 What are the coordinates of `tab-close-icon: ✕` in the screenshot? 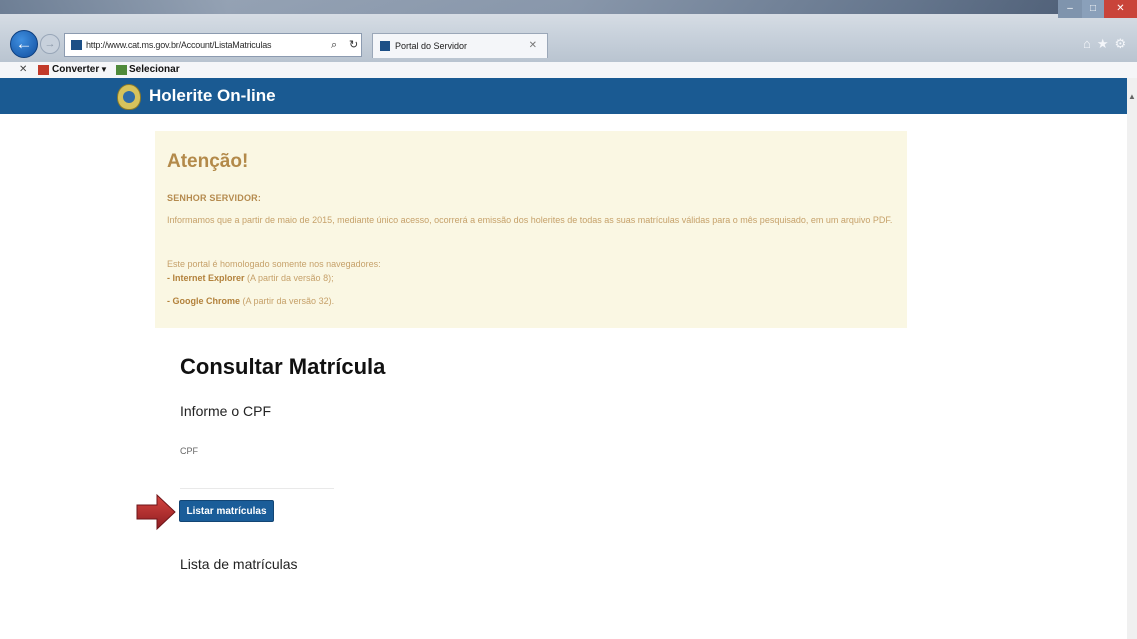 It's located at (533, 46).